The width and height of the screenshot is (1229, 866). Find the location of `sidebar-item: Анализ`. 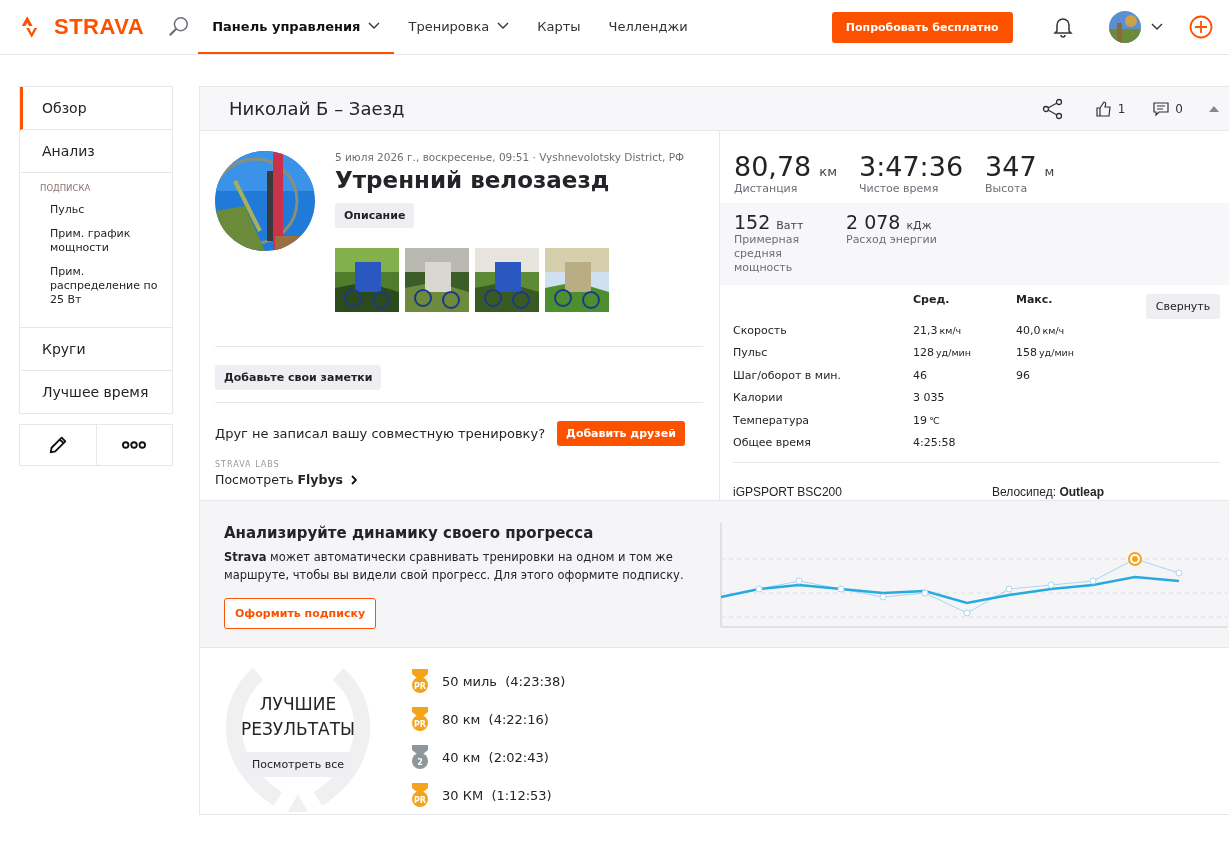

sidebar-item: Анализ is located at coordinates (96, 151).